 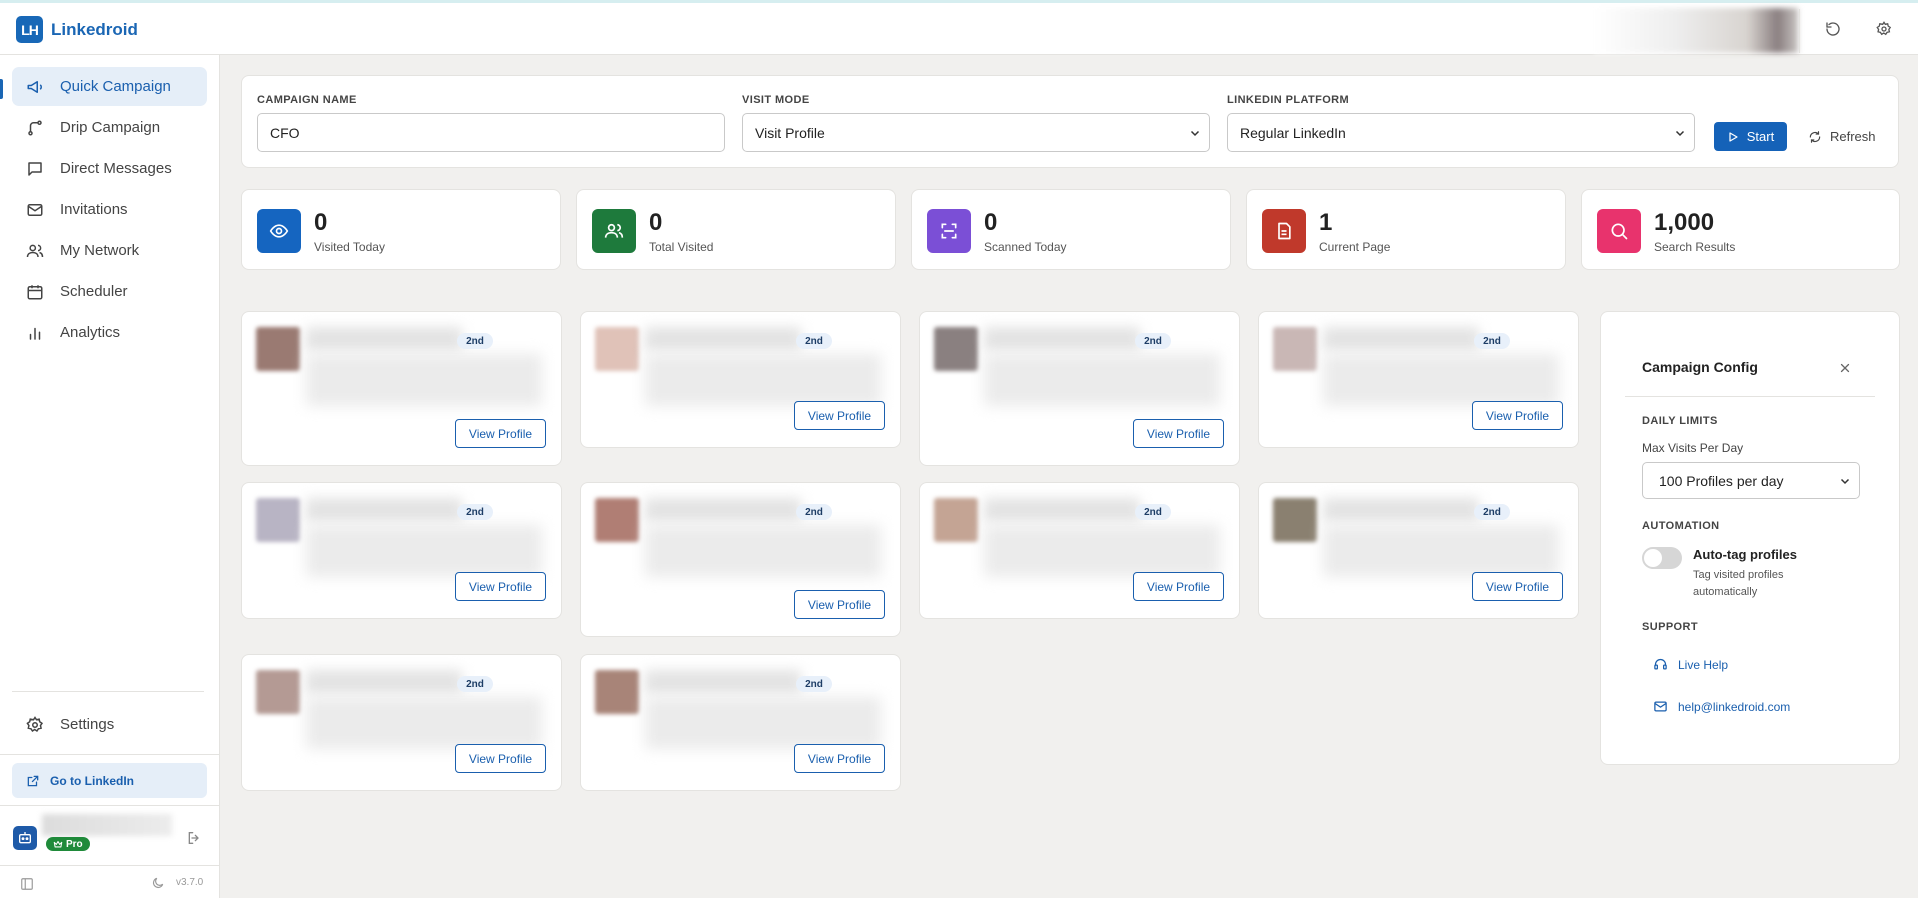 I want to click on sidebar-item-label: Quick Campaign, so click(x=115, y=86).